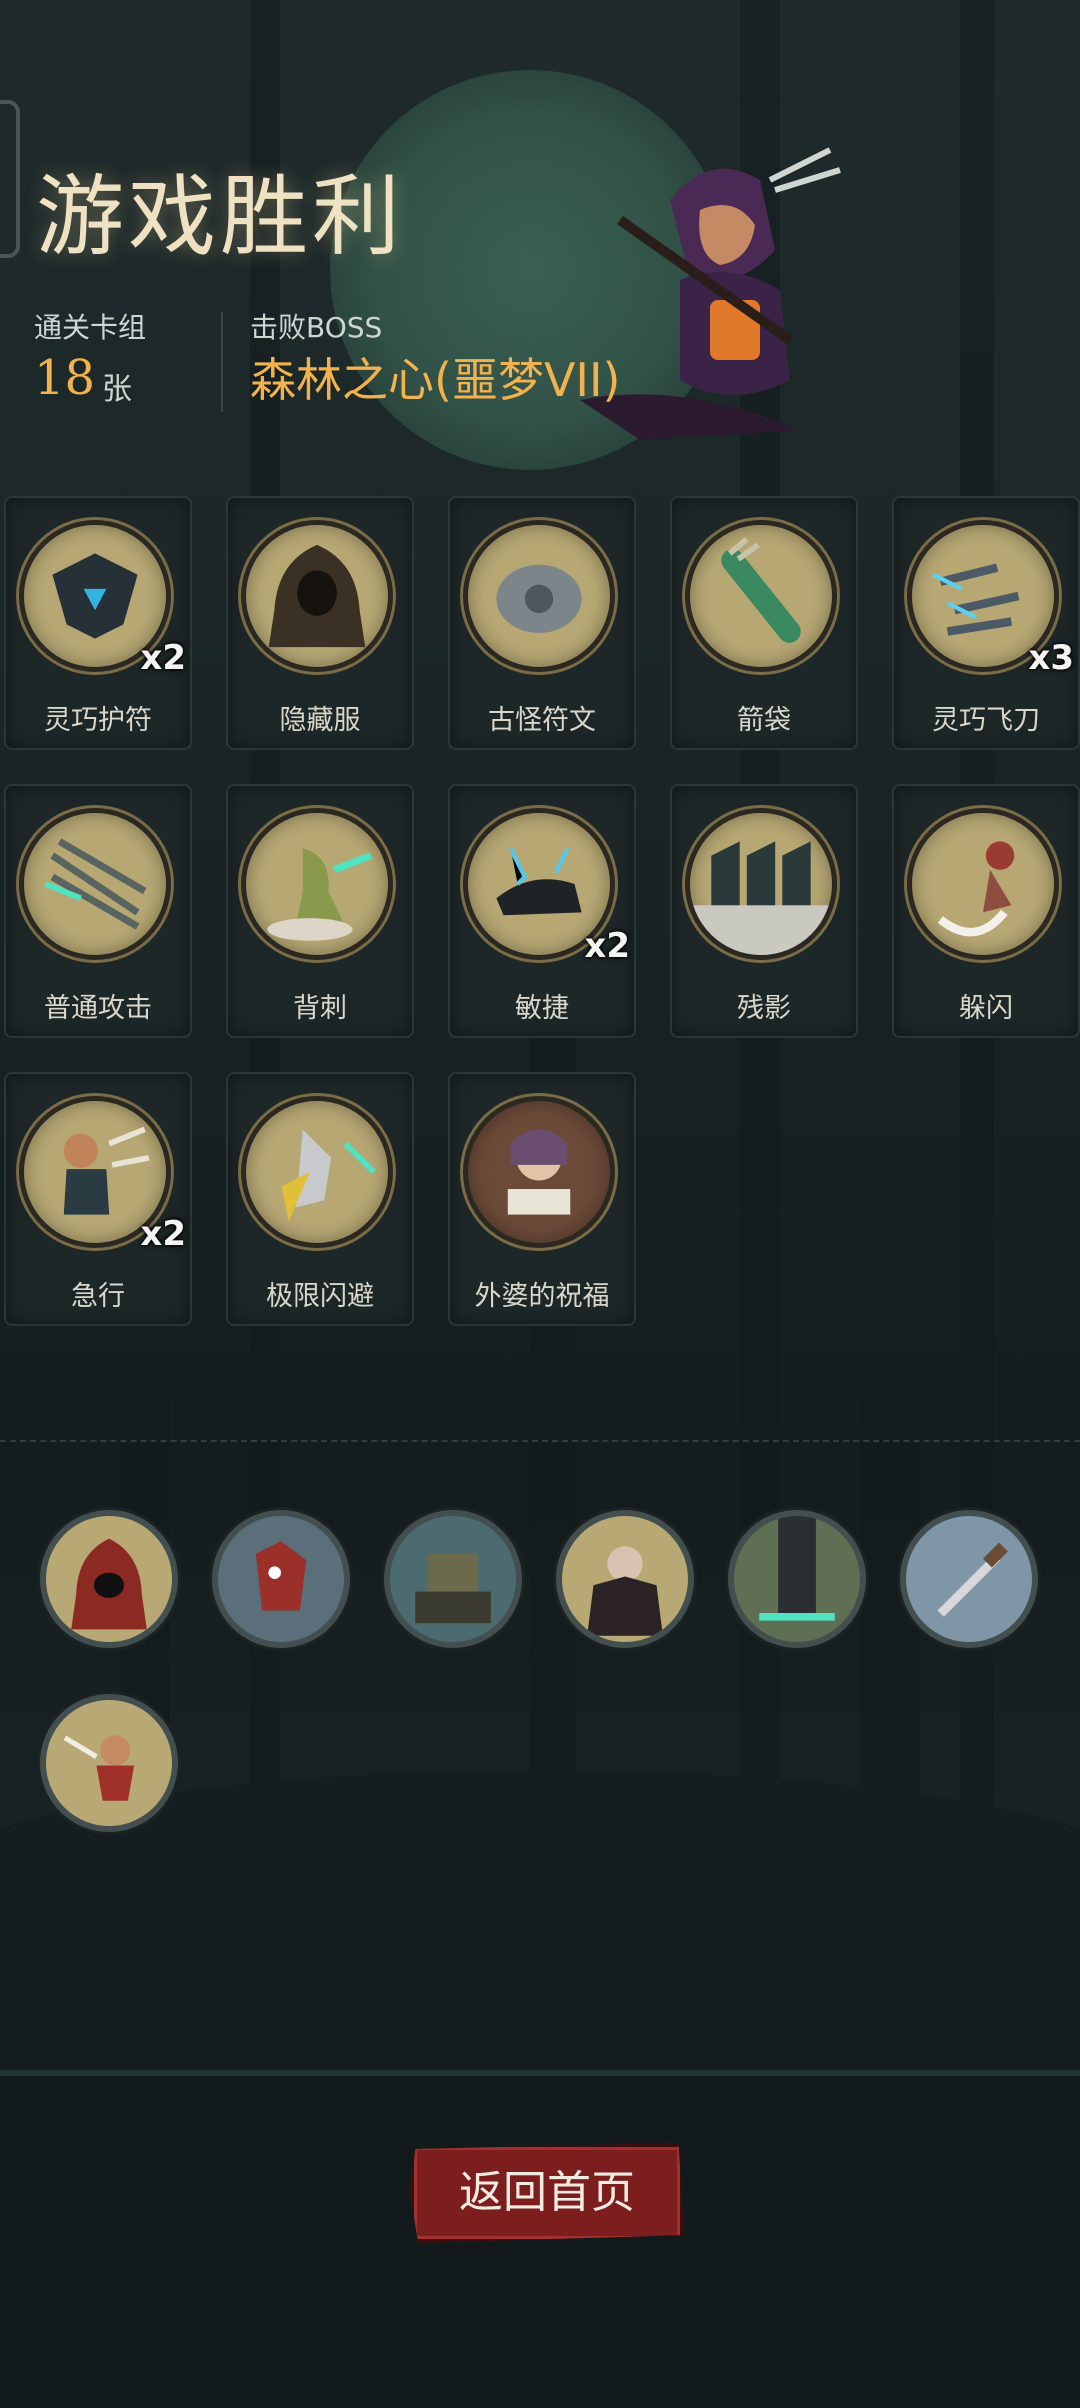 This screenshot has height=2408, width=1080. What do you see at coordinates (109, 1763) in the screenshot?
I see `falling-hero-icon` at bounding box center [109, 1763].